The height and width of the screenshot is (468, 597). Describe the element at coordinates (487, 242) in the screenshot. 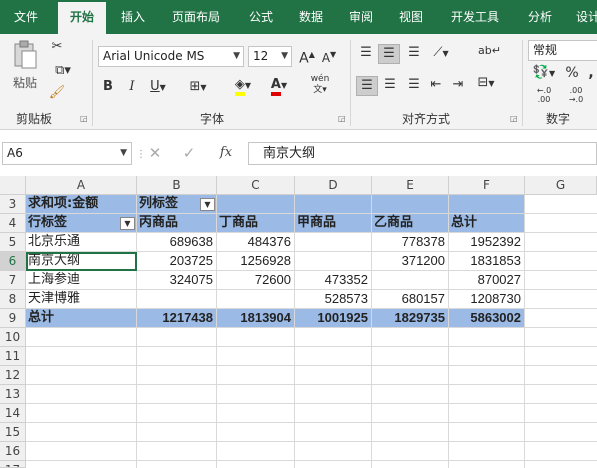

I see `pivot-cell: 1952392` at that location.